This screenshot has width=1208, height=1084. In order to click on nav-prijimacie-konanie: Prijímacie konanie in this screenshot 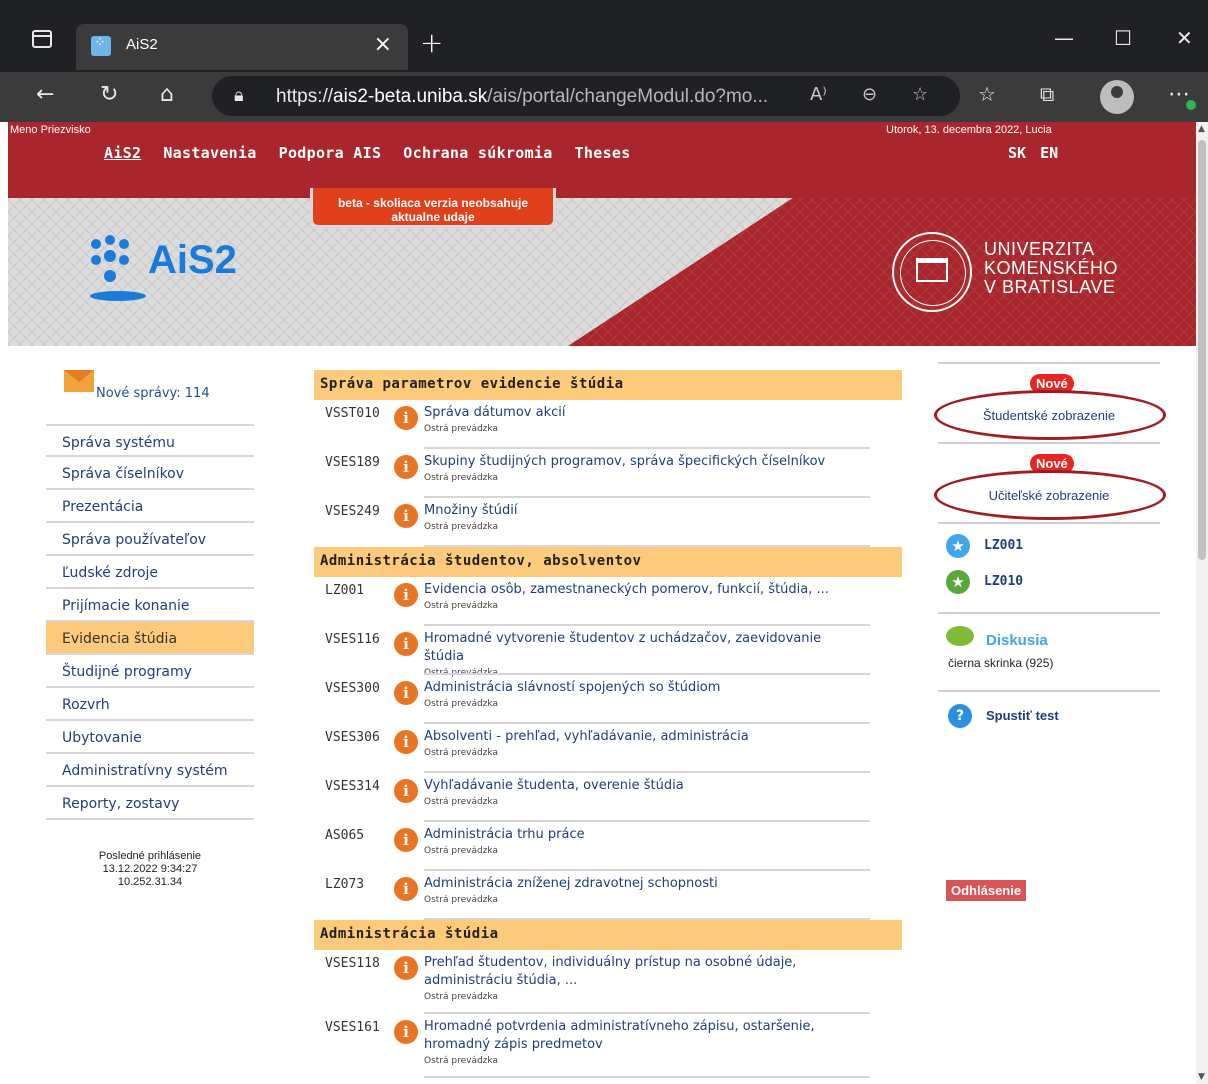, I will do `click(150, 605)`.